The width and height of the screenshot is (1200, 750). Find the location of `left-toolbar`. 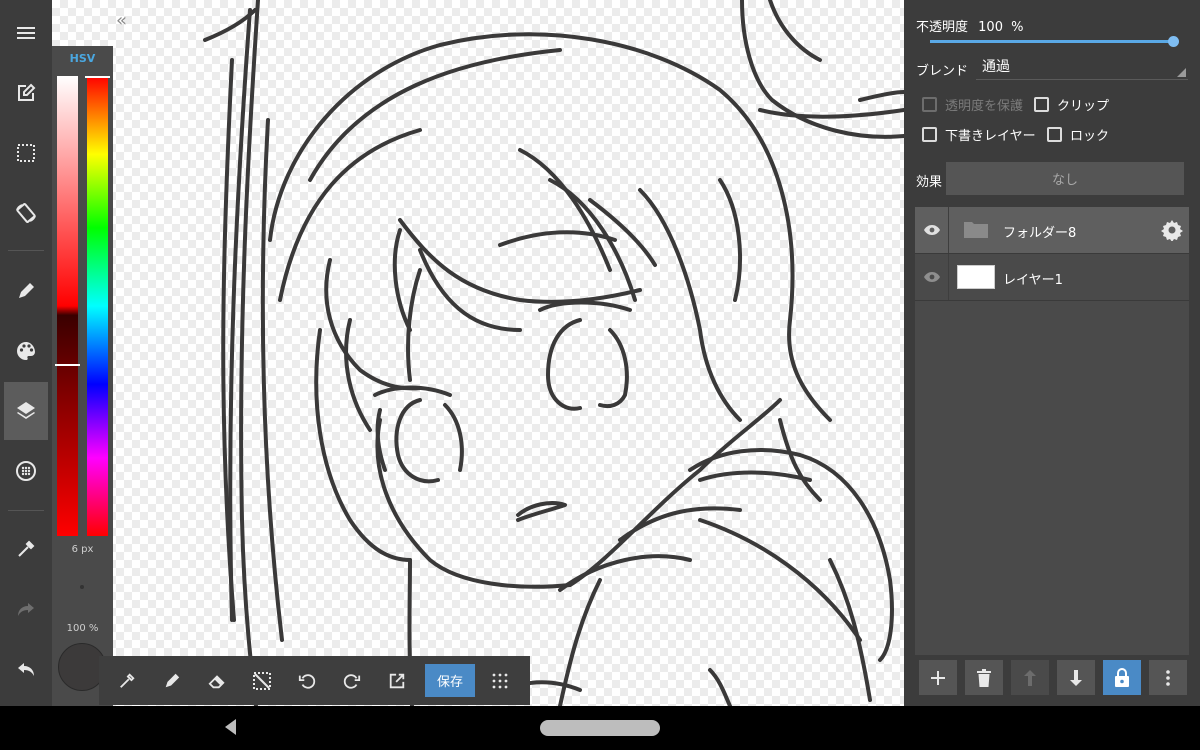

left-toolbar is located at coordinates (26, 353).